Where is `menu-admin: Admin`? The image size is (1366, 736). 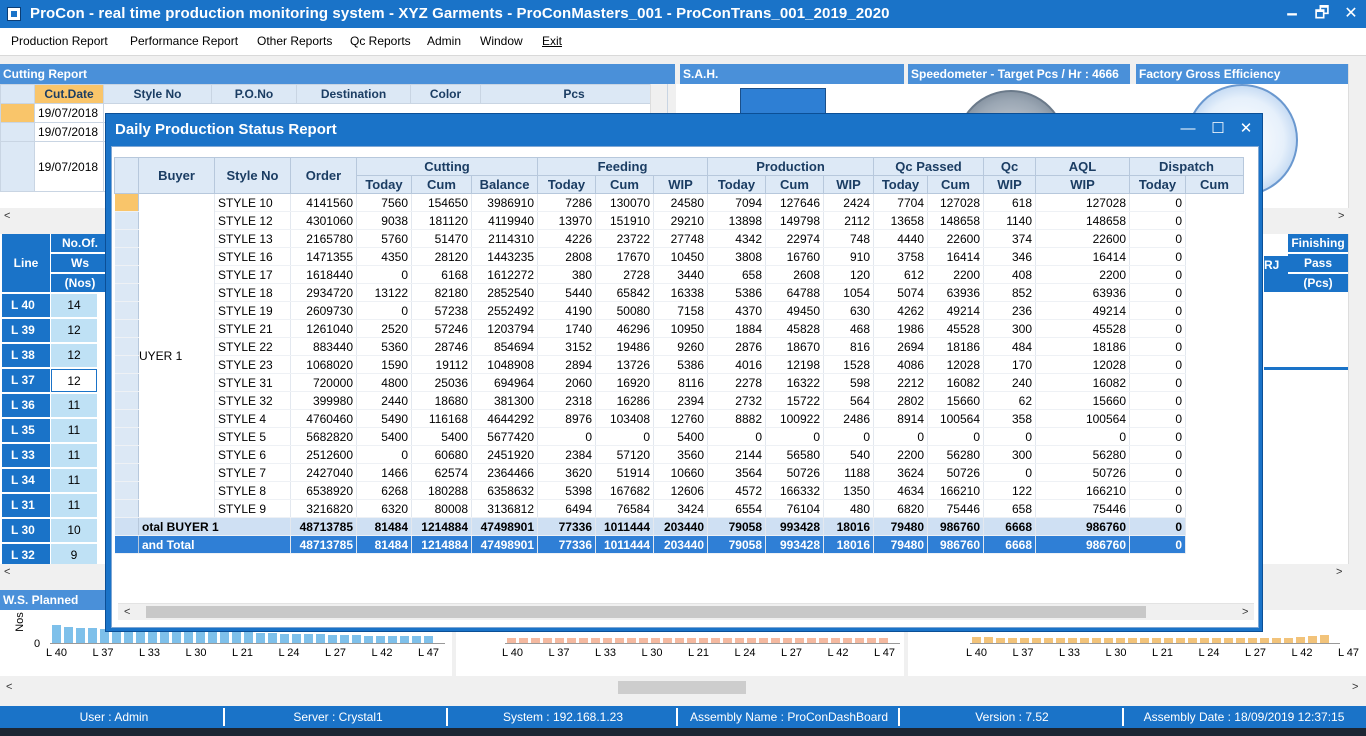
menu-admin: Admin is located at coordinates (444, 41).